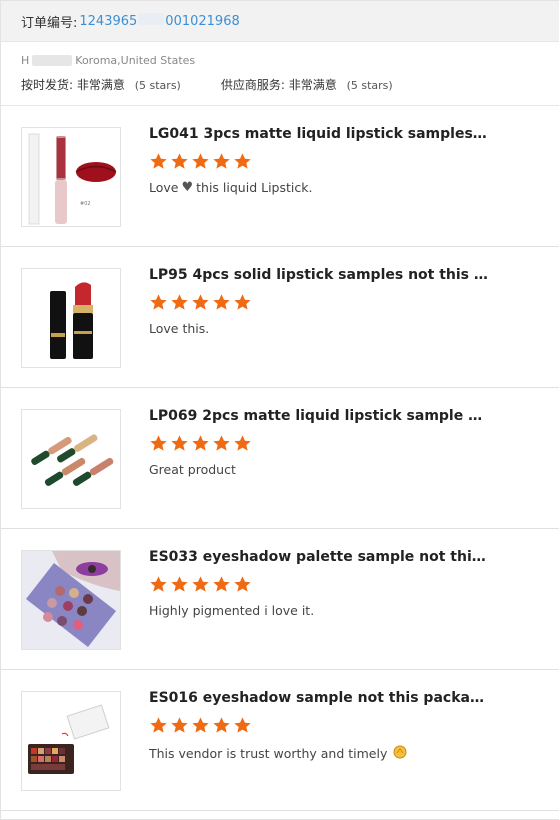  I want to click on order-header: 订单编号: 1243965 001021968, so click(280, 21).